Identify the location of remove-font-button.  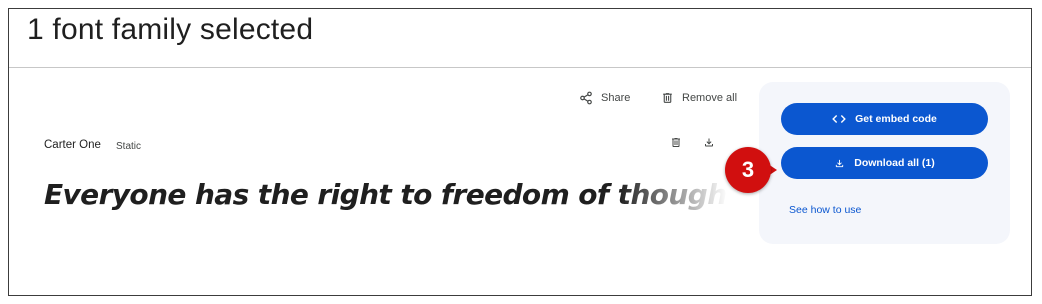
(676, 145).